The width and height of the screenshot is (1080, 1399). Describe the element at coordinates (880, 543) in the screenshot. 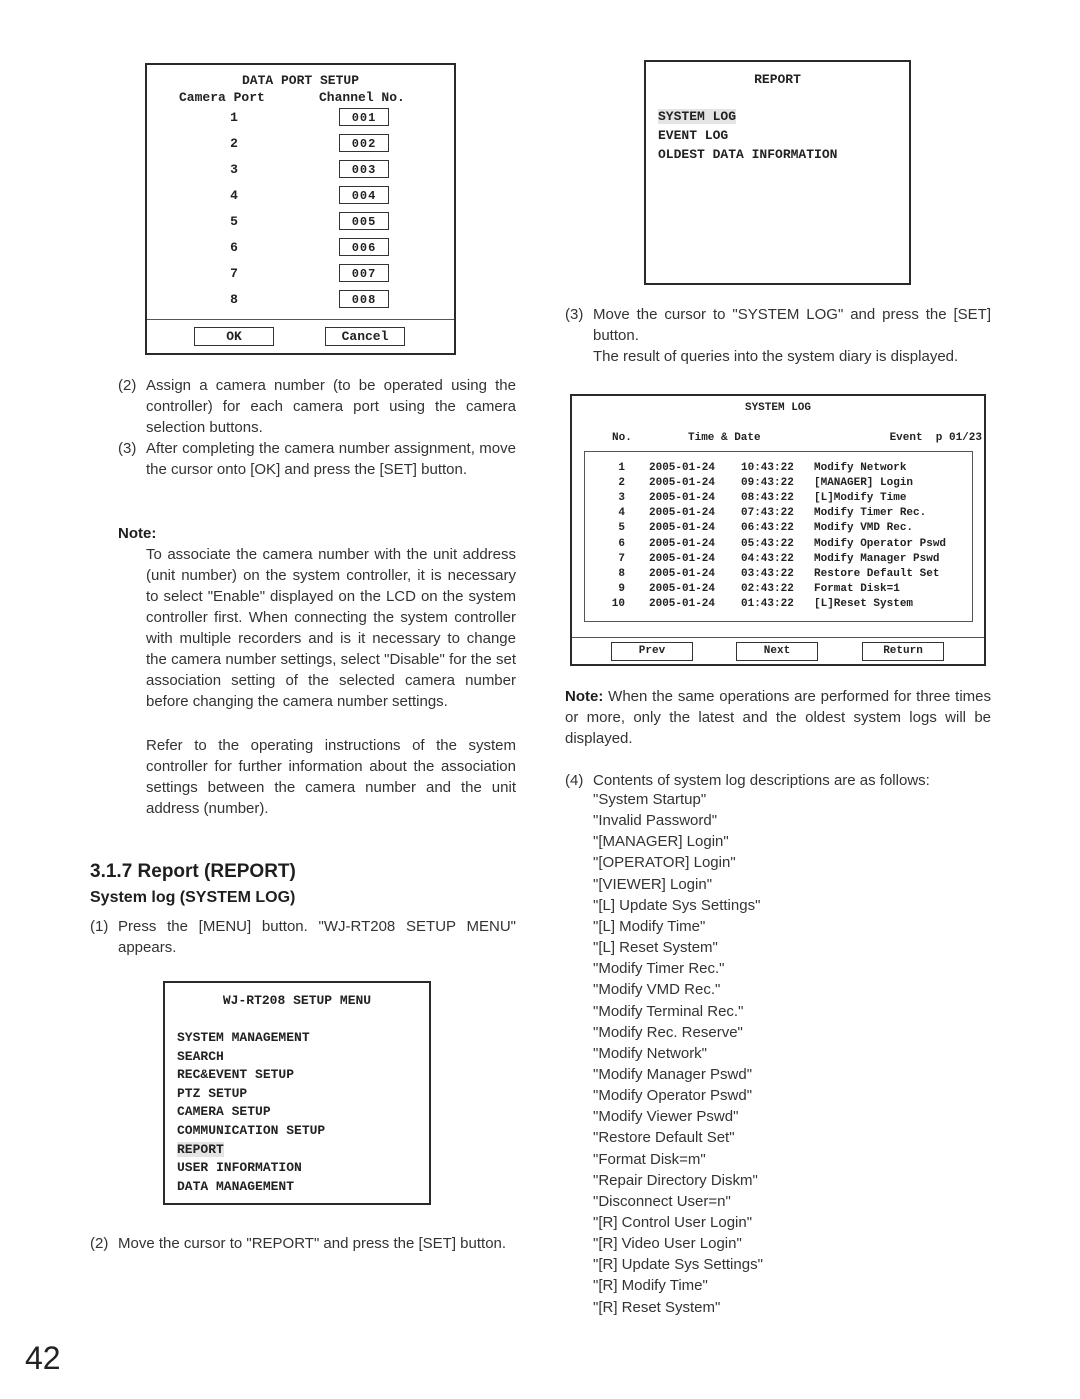

I see `log-event: Modify Operator Pswd` at that location.